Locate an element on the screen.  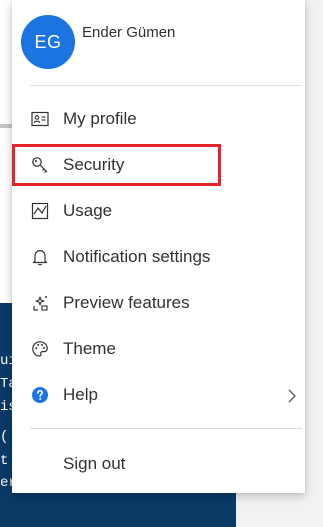
menu-item-my-profile: My profile is located at coordinates (158, 120).